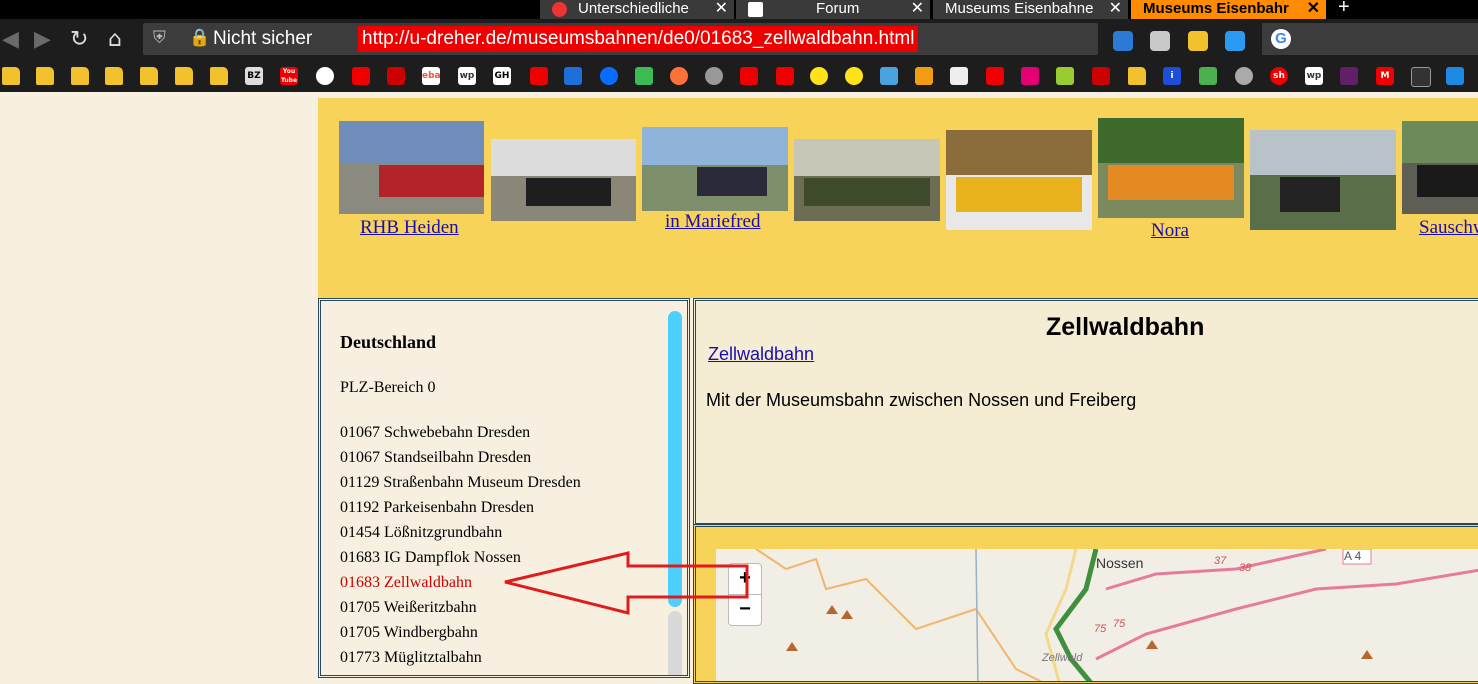 This screenshot has height=684, width=1478. What do you see at coordinates (1030, 76) in the screenshot?
I see `telekom-bookmark-icon` at bounding box center [1030, 76].